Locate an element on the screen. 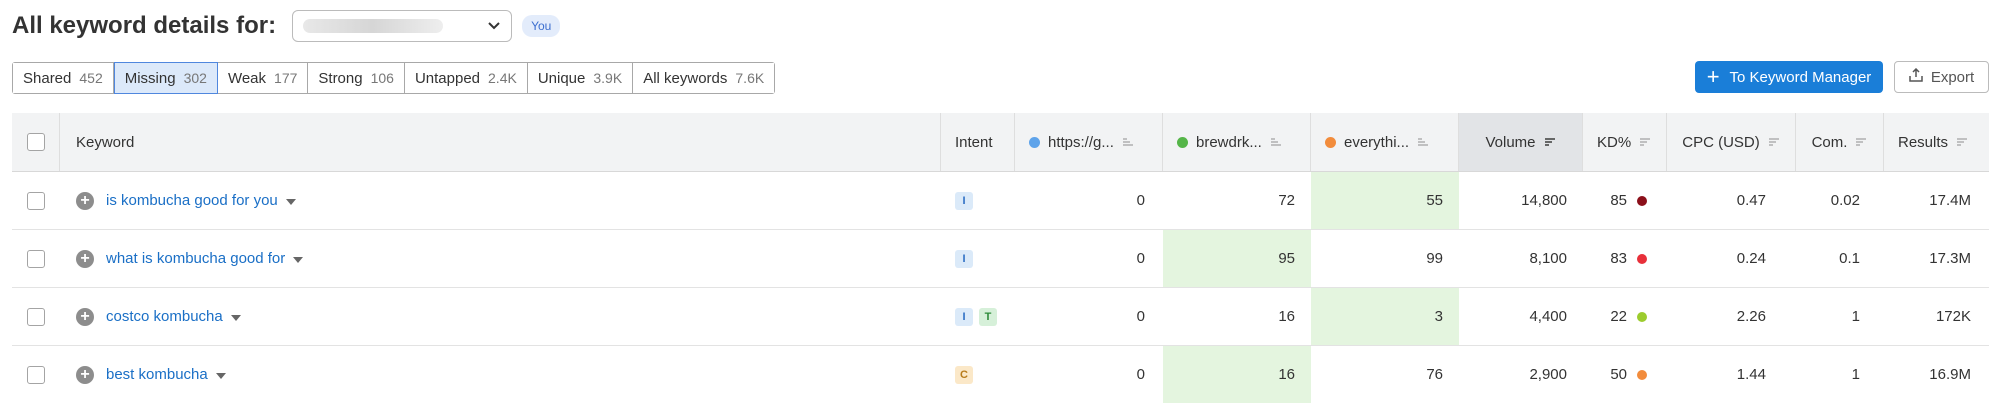 This screenshot has height=403, width=1999. select-all-checkbox is located at coordinates (35, 142).